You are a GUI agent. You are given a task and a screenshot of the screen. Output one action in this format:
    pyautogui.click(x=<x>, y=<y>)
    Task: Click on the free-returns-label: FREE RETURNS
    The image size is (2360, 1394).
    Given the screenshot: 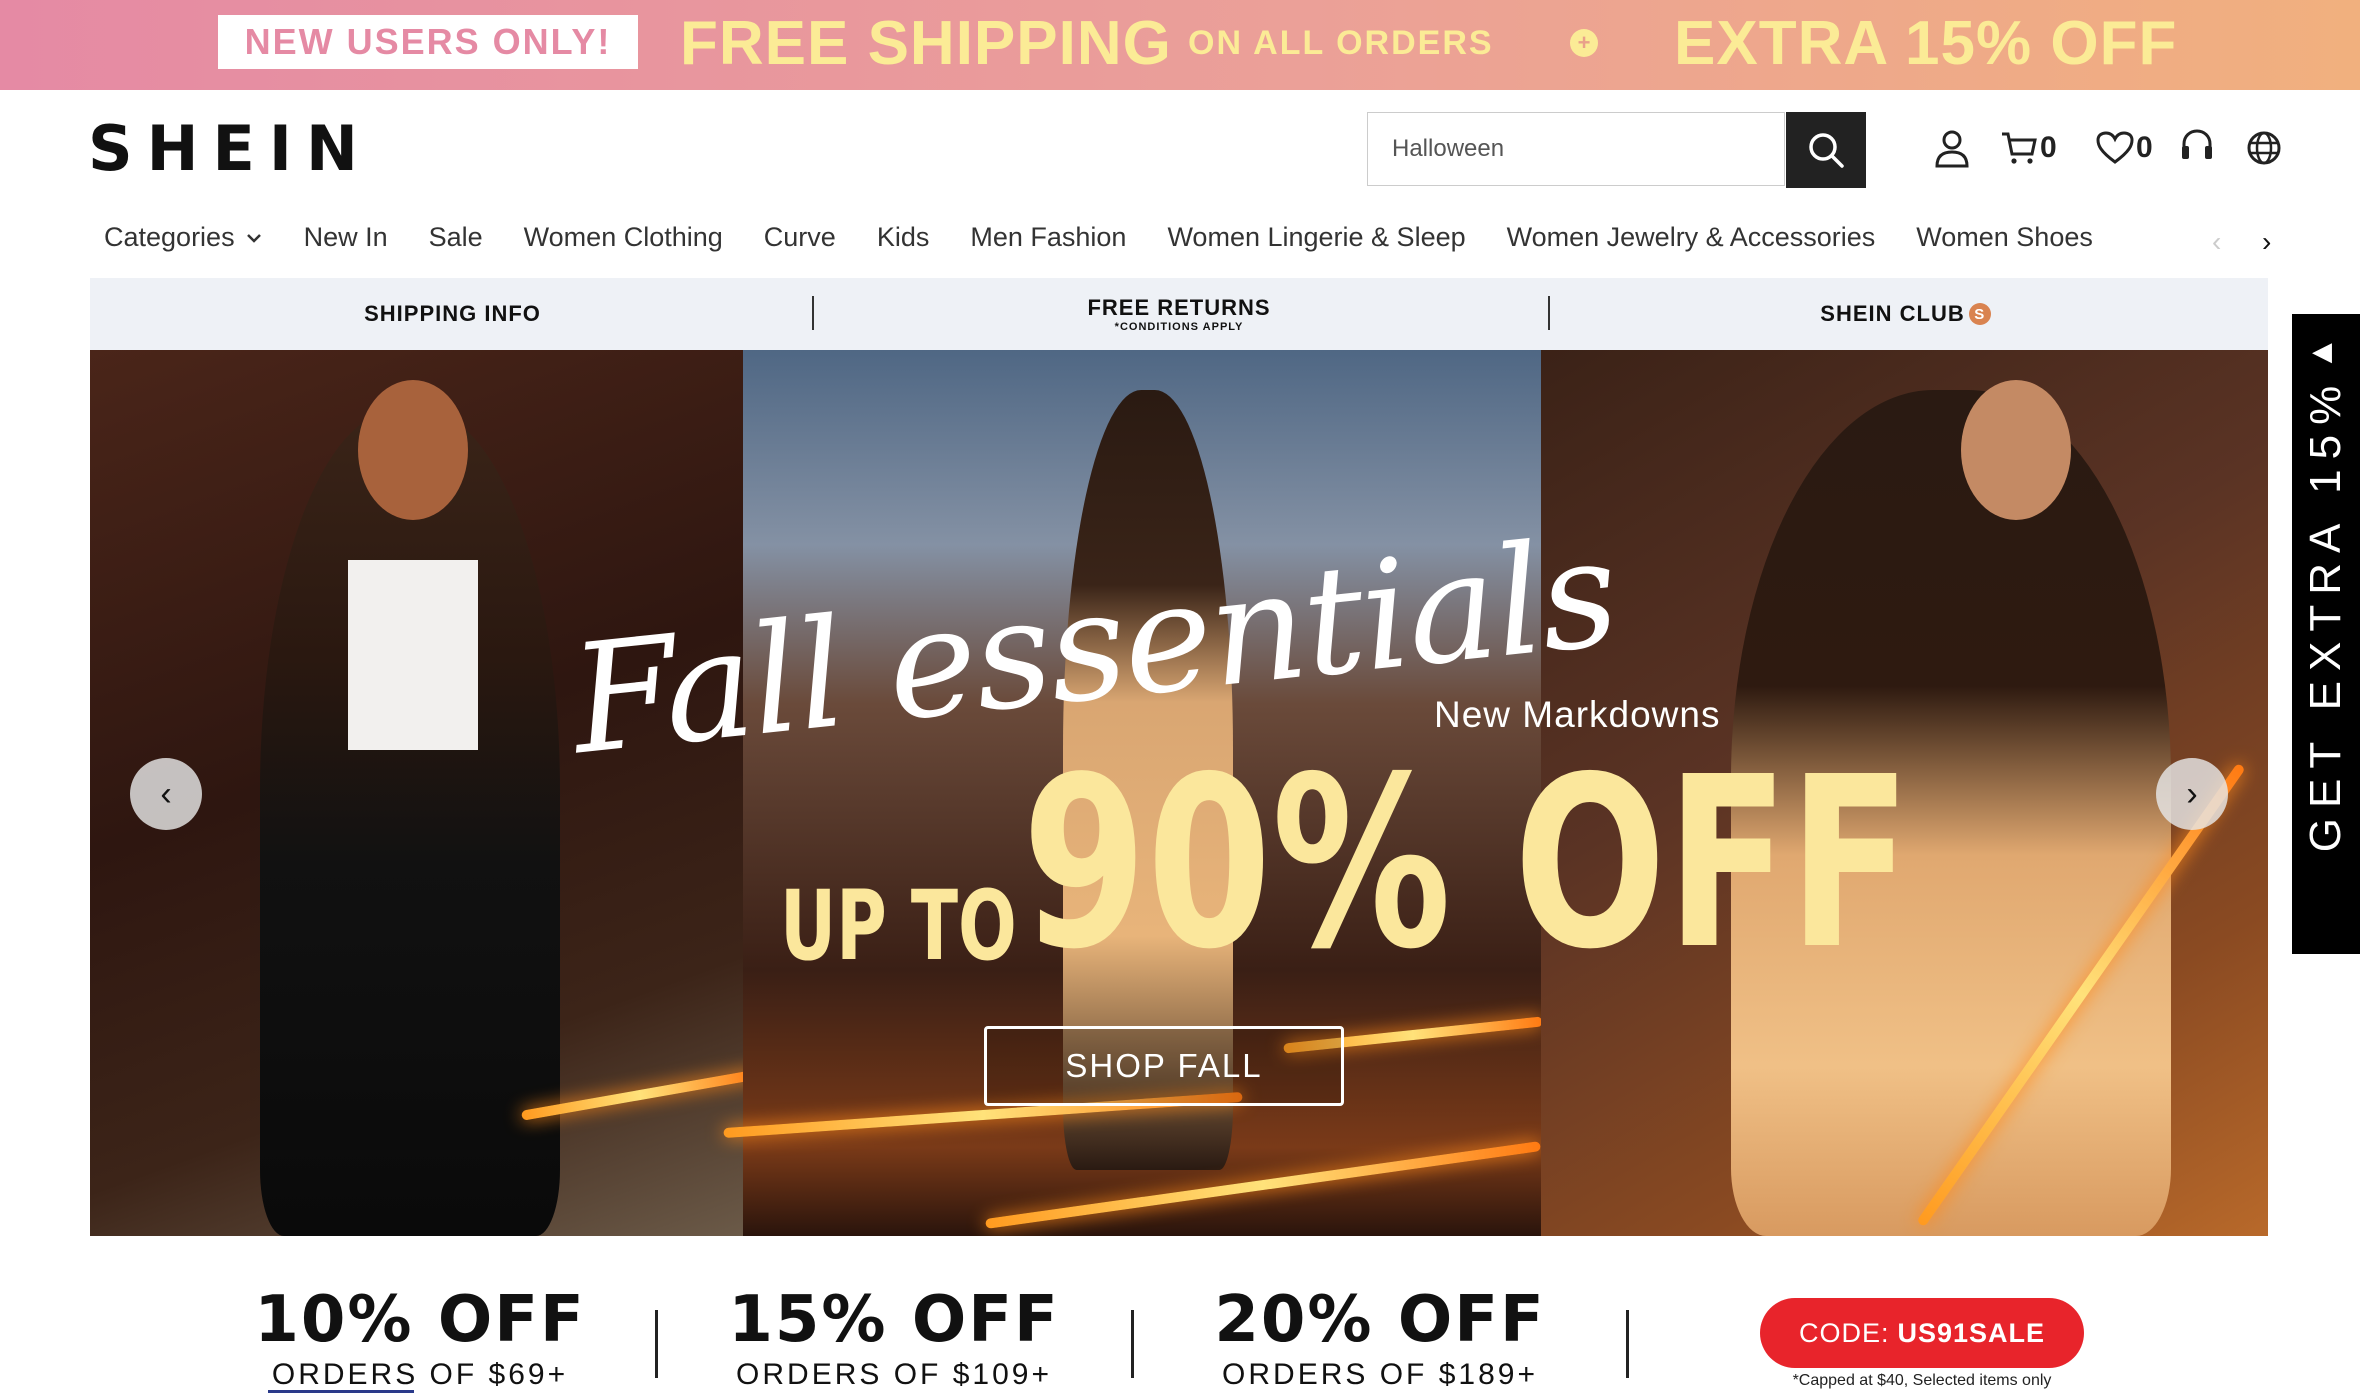 What is the action you would take?
    pyautogui.click(x=1179, y=307)
    